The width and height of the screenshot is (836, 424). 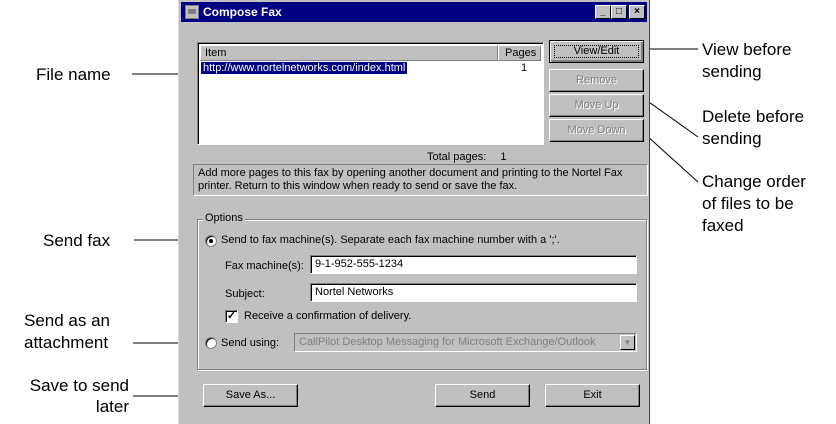 What do you see at coordinates (79, 385) in the screenshot?
I see `callout-save-later-line1: Save to send` at bounding box center [79, 385].